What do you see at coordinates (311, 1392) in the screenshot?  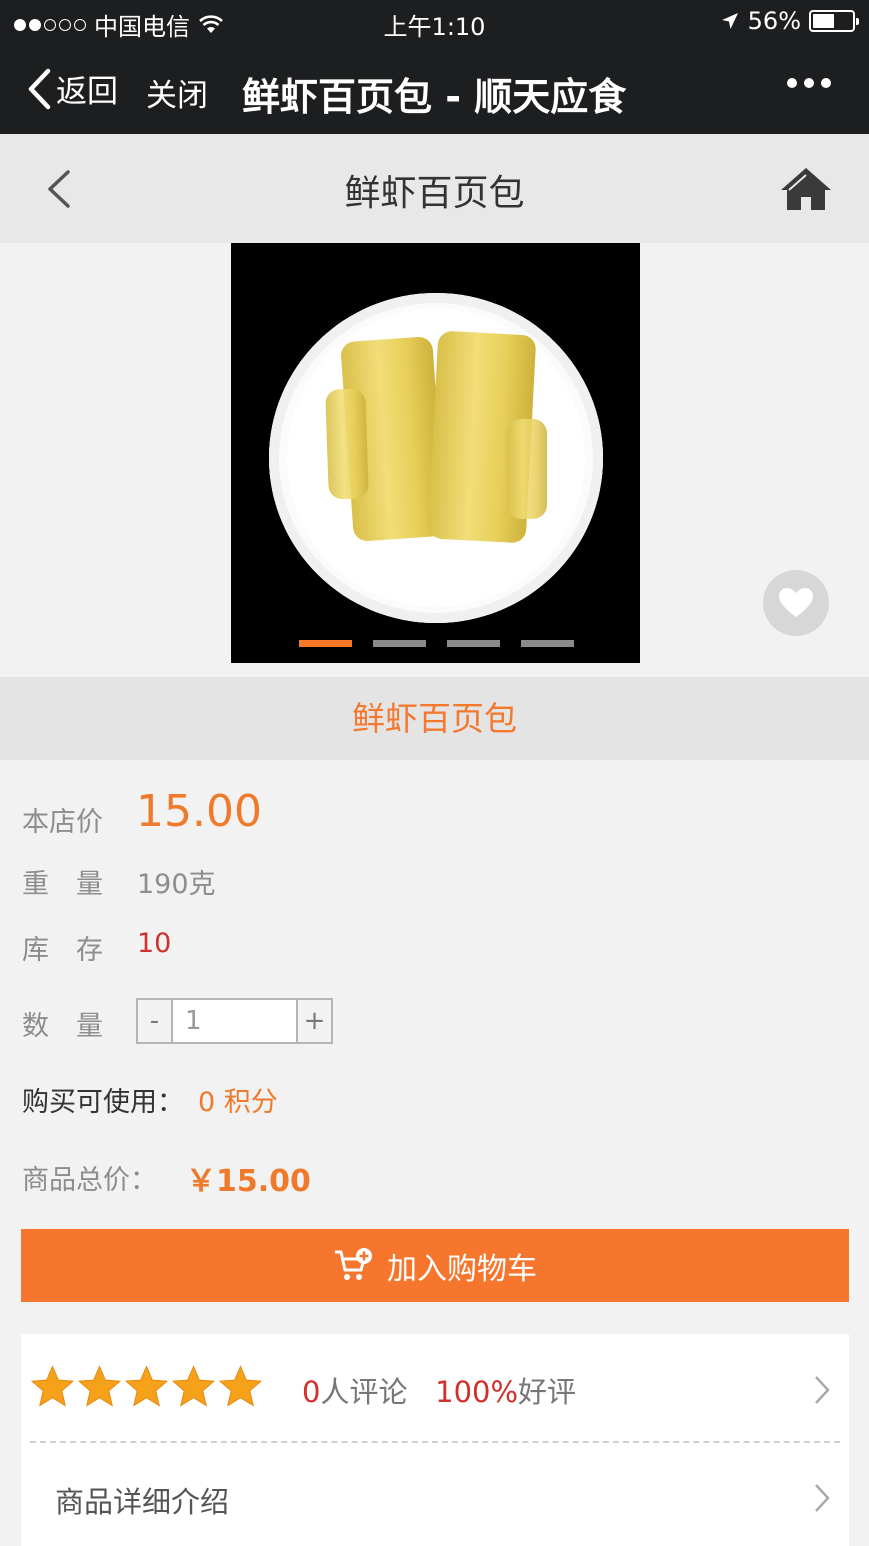 I see `review-count: 0` at bounding box center [311, 1392].